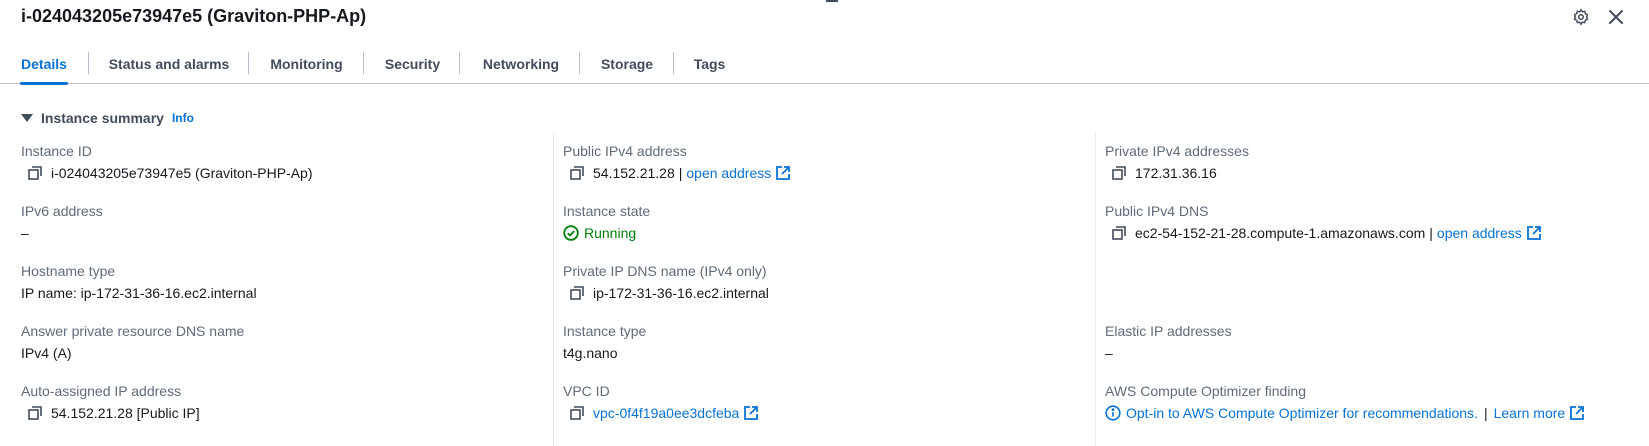  What do you see at coordinates (1177, 162) in the screenshot?
I see `field-private-ipv4: Private IPv4 addresses 172.31.36.16` at bounding box center [1177, 162].